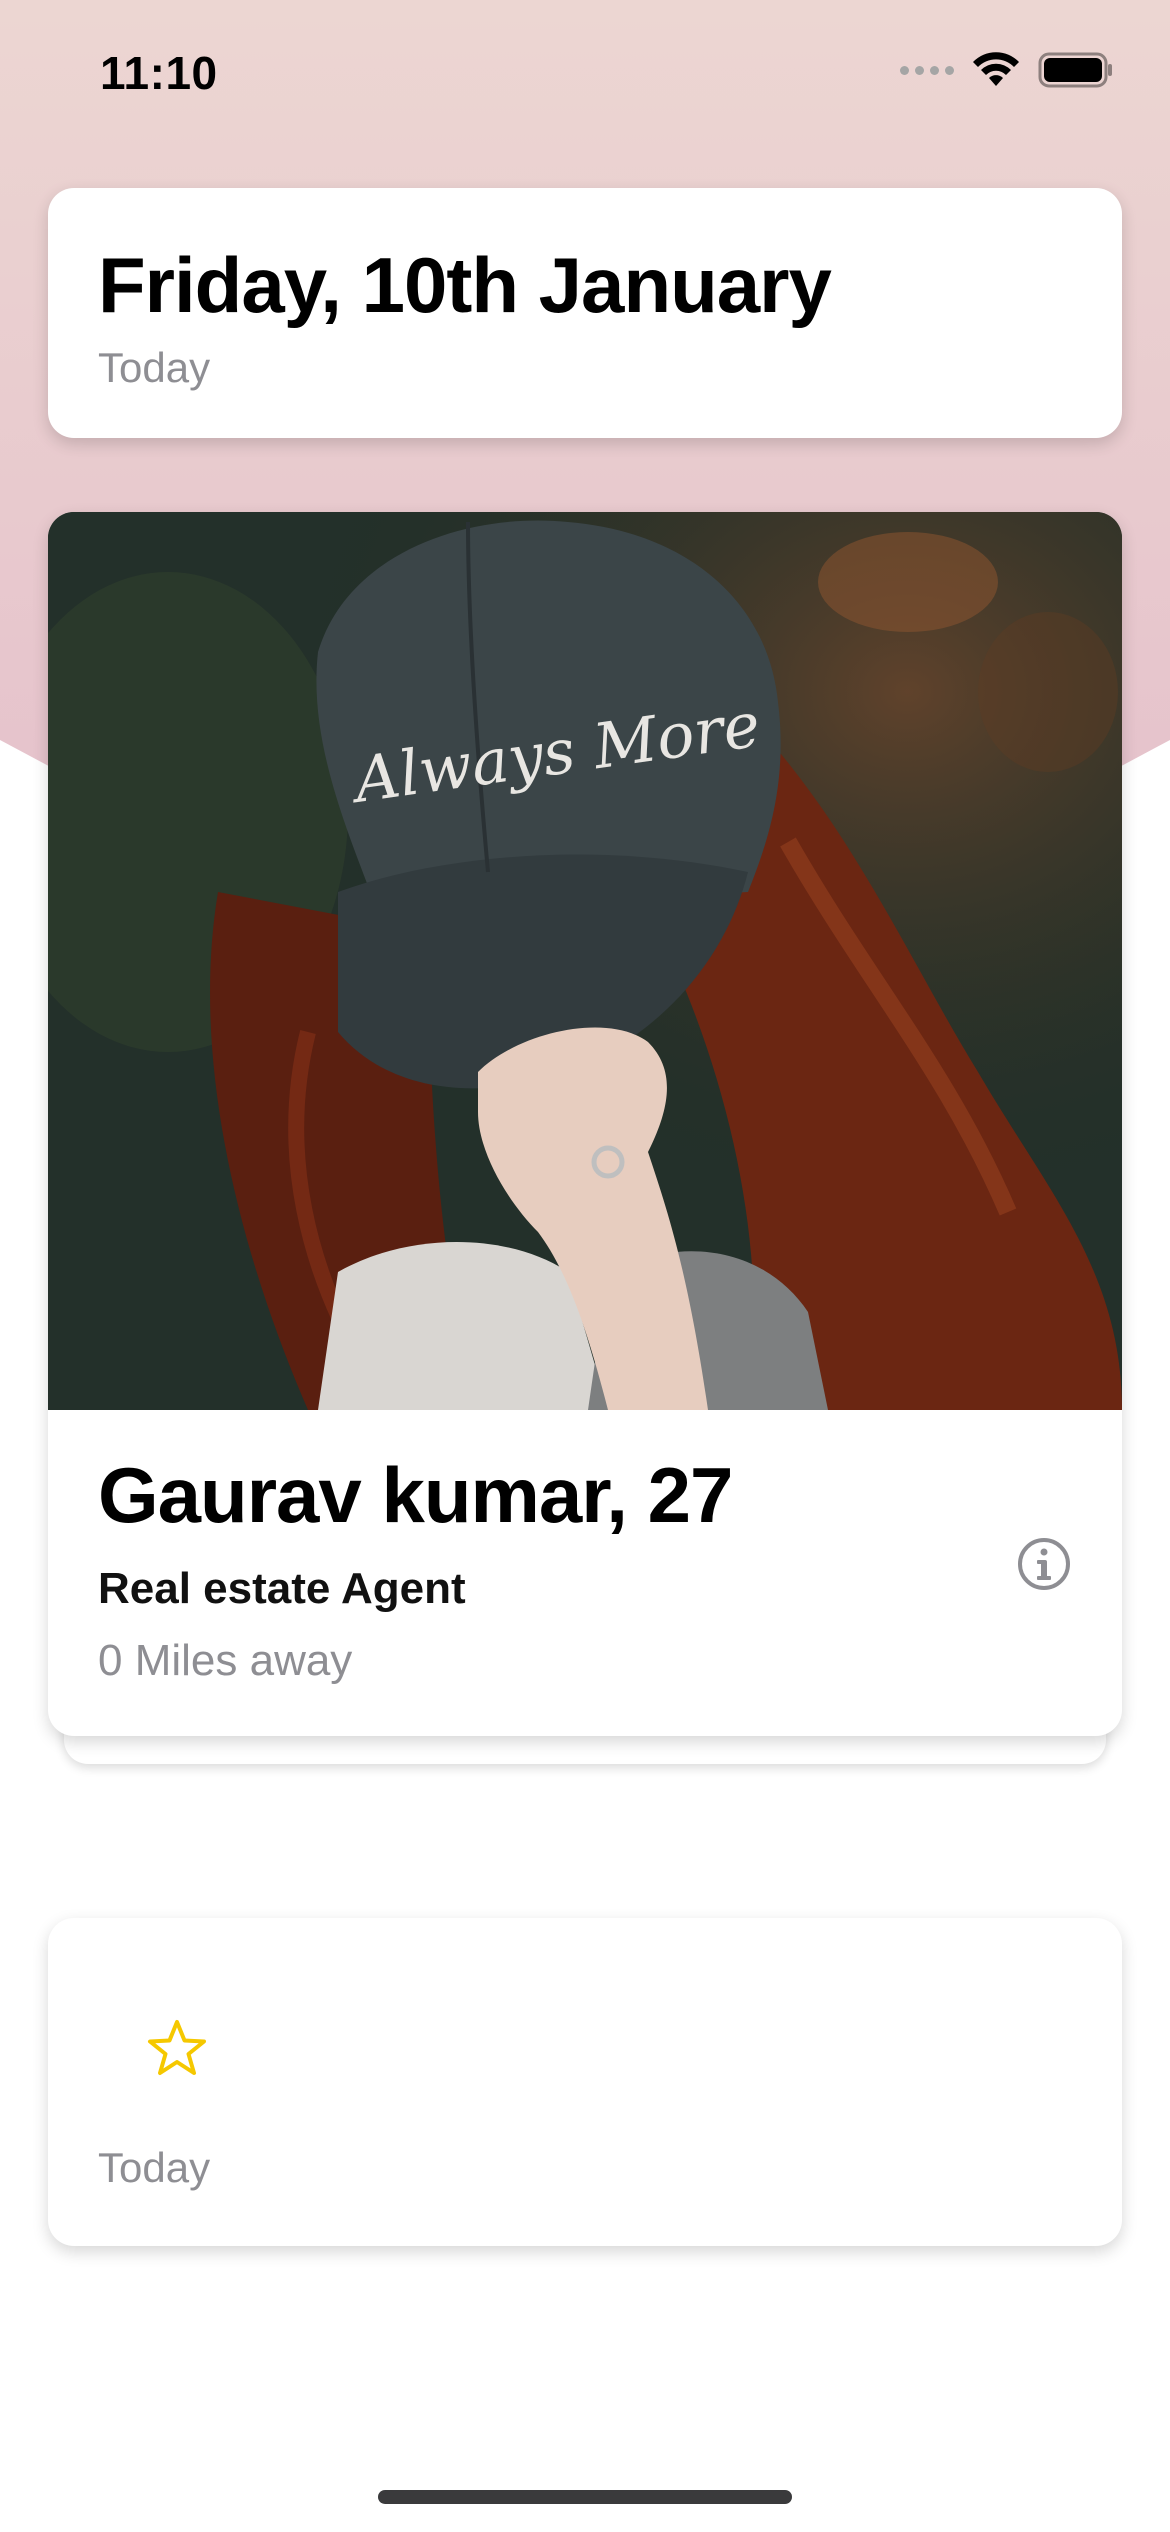 This screenshot has height=2532, width=1170. Describe the element at coordinates (927, 70) in the screenshot. I see `cellular-signal-icon` at that location.